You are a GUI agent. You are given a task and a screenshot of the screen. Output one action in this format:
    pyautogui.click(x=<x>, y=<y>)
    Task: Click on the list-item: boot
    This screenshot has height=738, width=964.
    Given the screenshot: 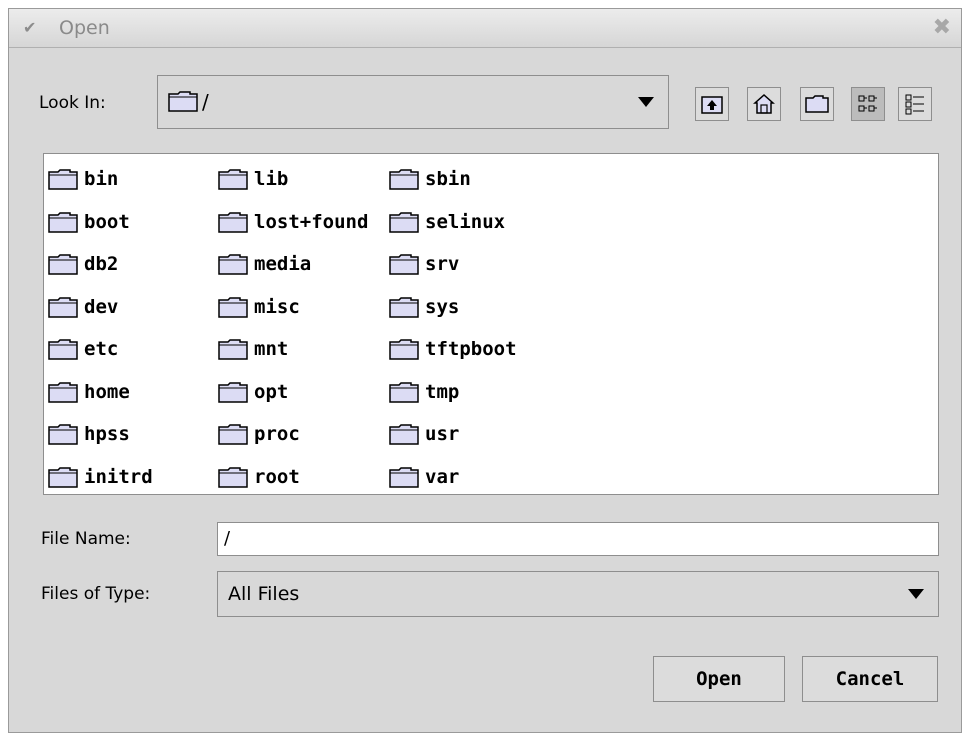 What is the action you would take?
    pyautogui.click(x=89, y=222)
    